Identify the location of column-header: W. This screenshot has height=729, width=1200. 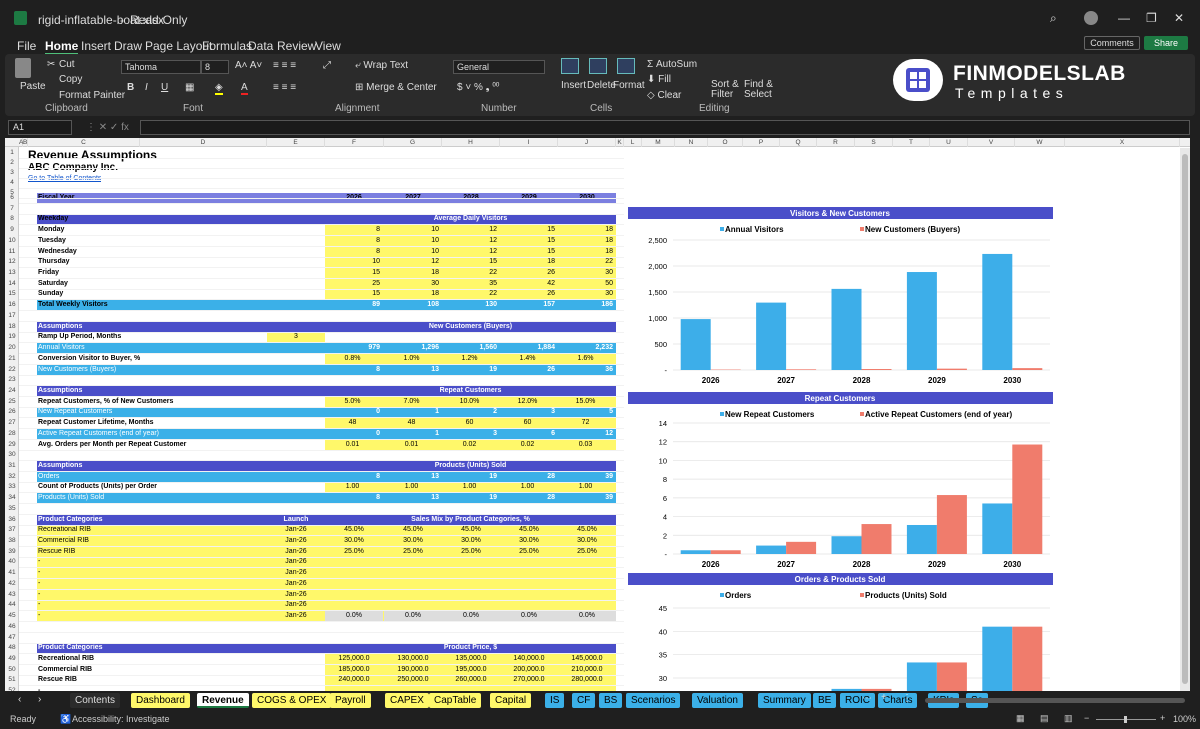
(1040, 142).